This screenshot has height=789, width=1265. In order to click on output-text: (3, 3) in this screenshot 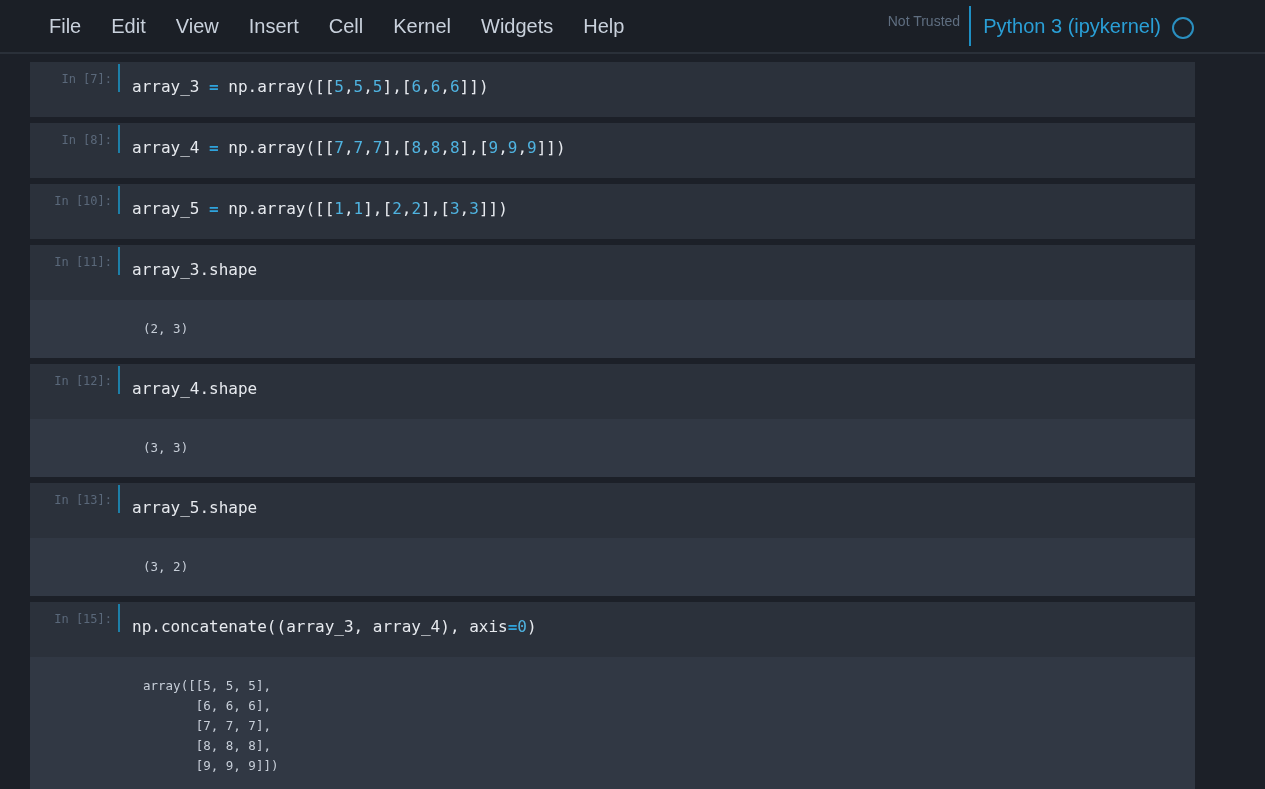, I will do `click(166, 448)`.